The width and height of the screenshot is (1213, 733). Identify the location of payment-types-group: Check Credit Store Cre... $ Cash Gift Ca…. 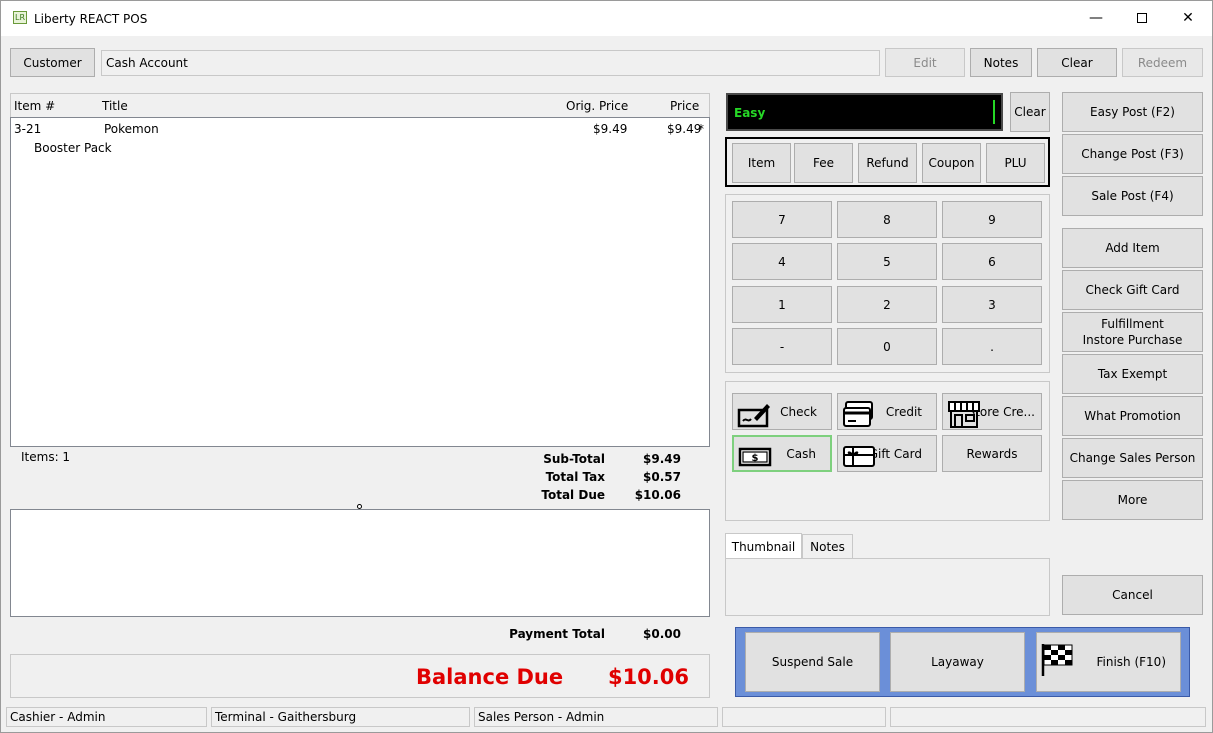
(887, 451).